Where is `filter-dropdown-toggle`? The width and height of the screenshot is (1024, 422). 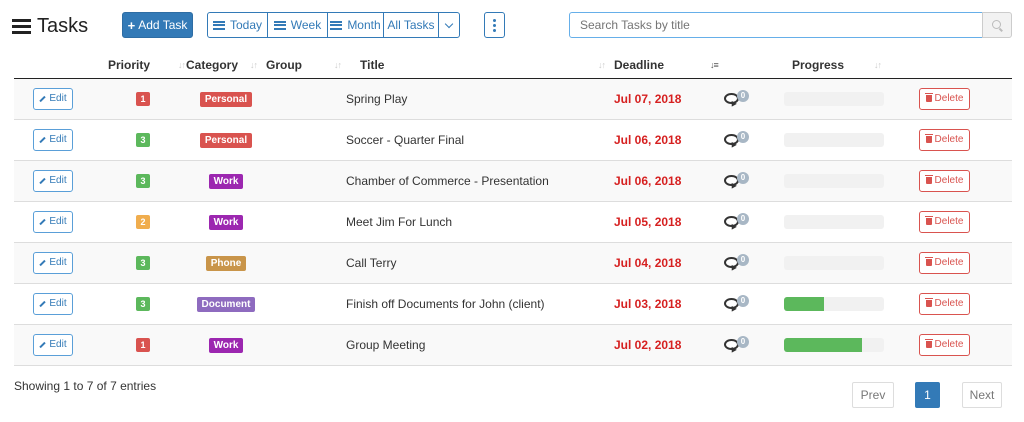
filter-dropdown-toggle is located at coordinates (449, 25).